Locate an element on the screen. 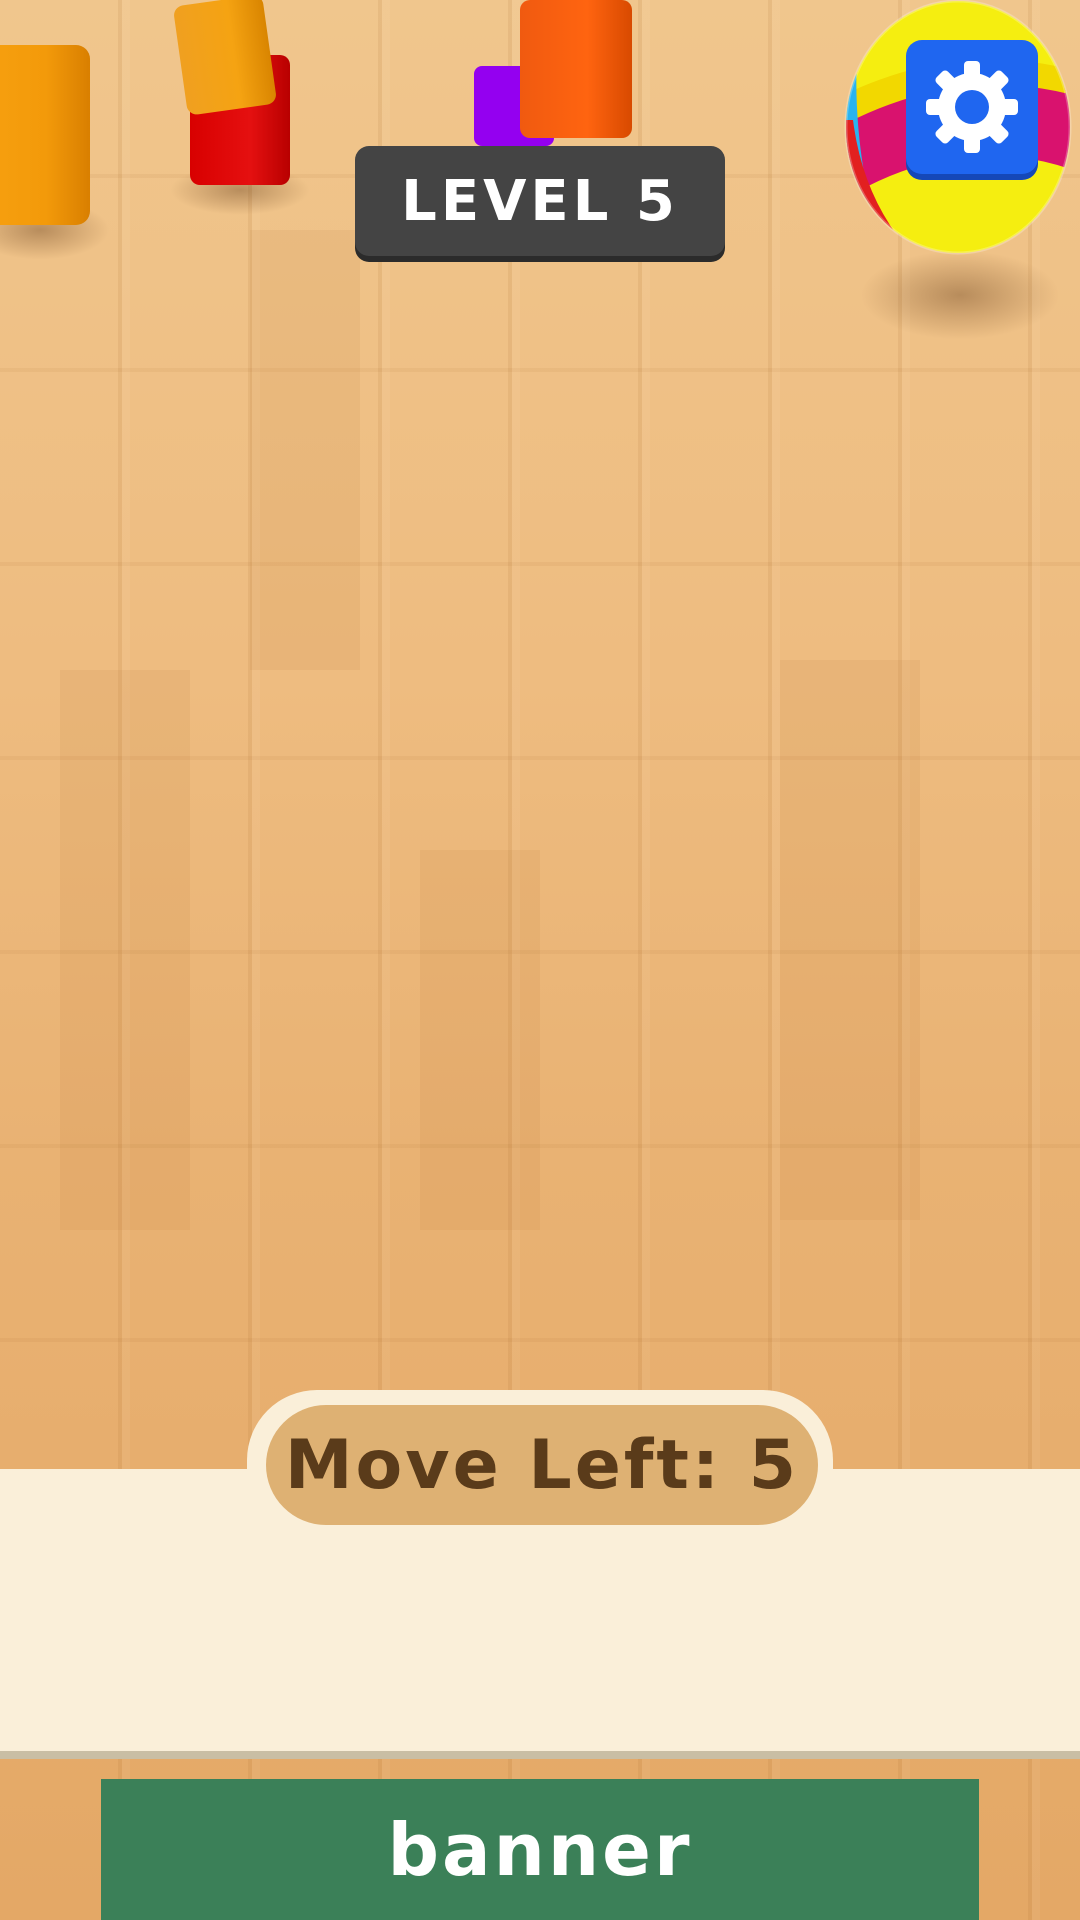 The height and width of the screenshot is (1920, 1080). ad-banner: banner is located at coordinates (540, 1849).